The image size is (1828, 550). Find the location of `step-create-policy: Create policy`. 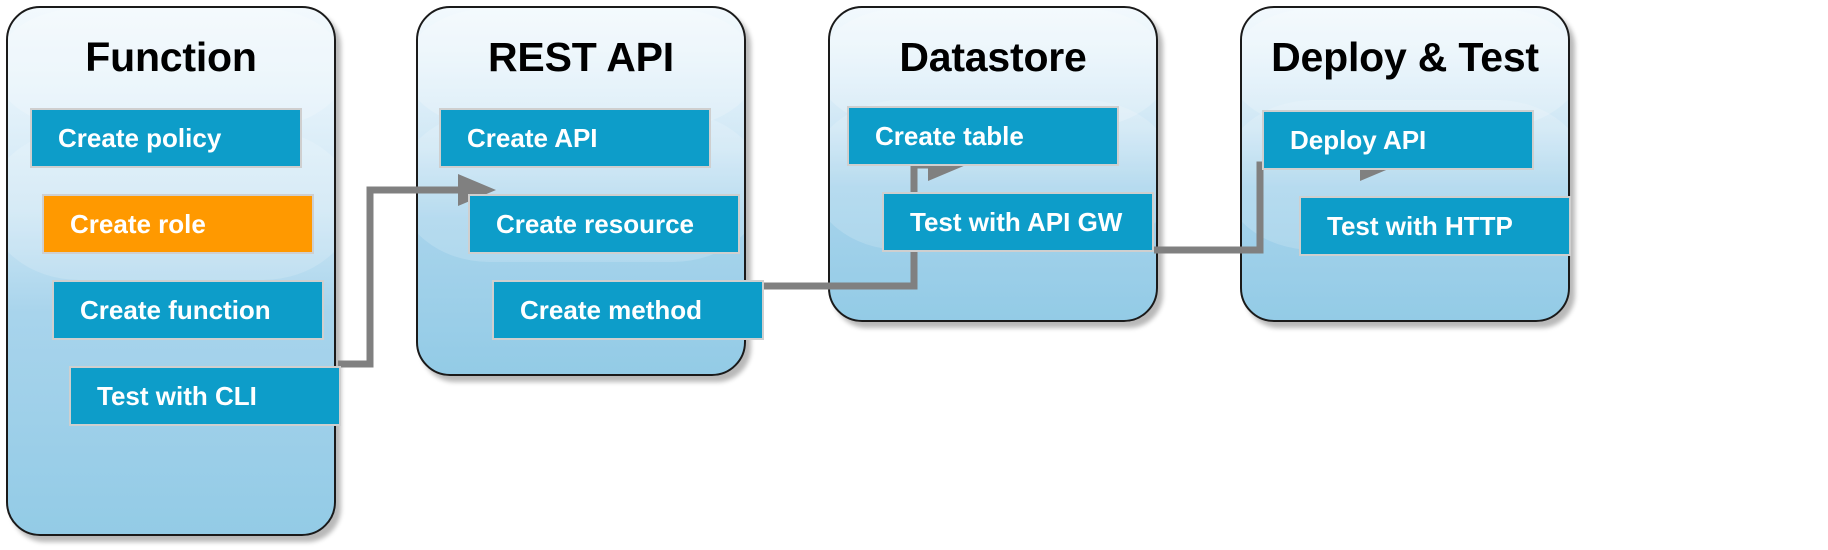

step-create-policy: Create policy is located at coordinates (166, 138).